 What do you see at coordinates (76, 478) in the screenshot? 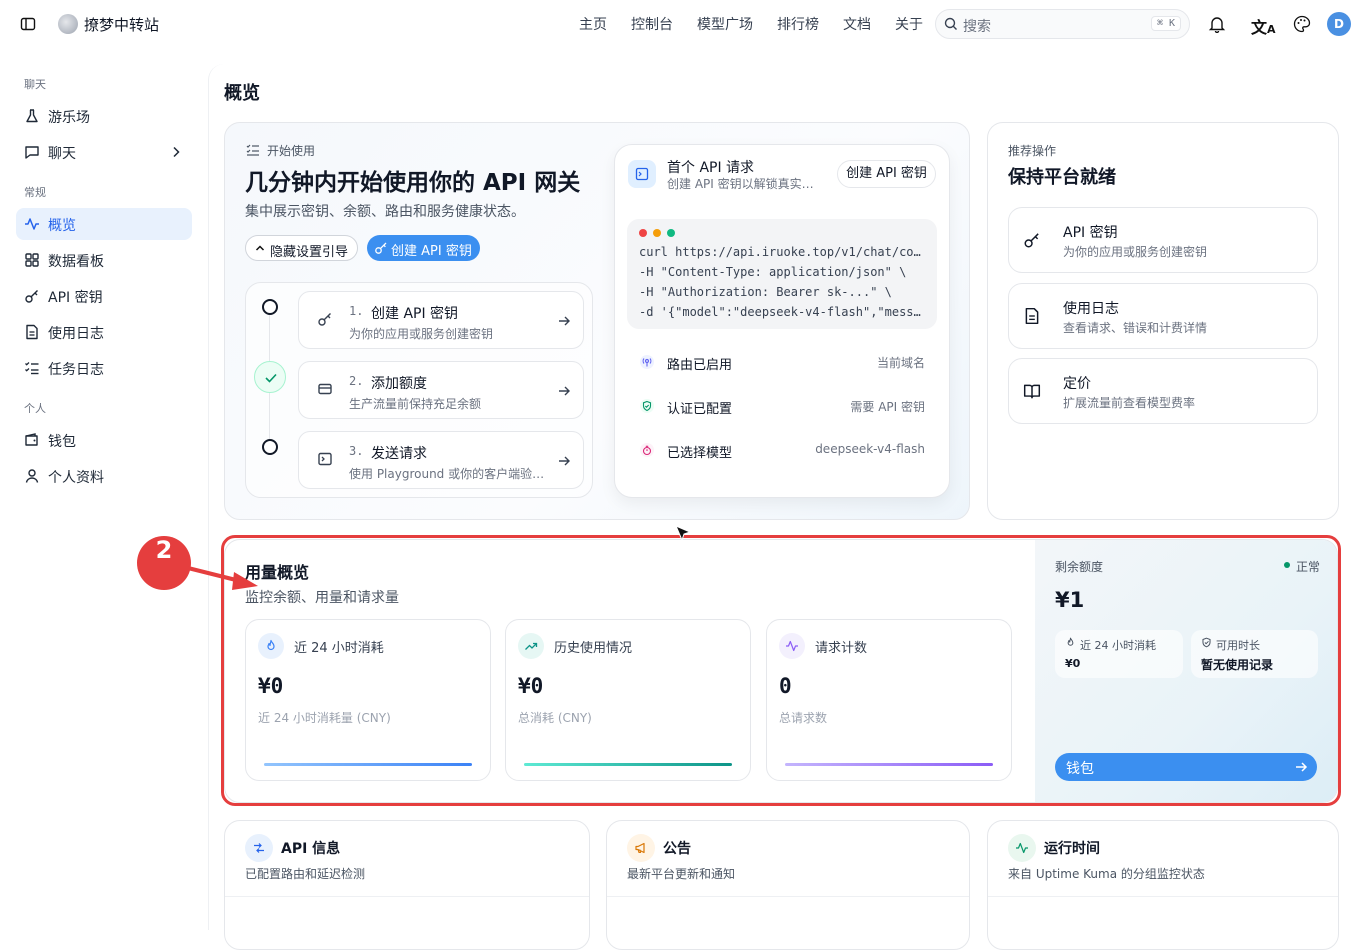
I see `sidebar-item-label: 个人资料` at bounding box center [76, 478].